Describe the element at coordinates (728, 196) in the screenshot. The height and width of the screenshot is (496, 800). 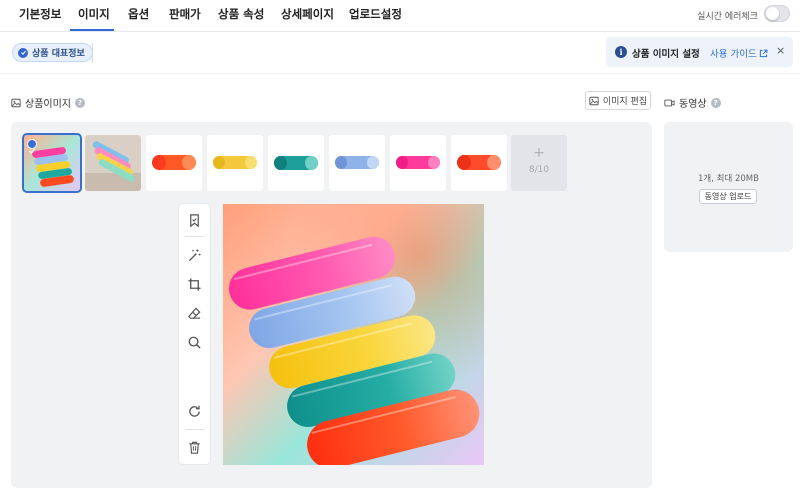
I see `video-upload-button: 동영상 업로드` at that location.